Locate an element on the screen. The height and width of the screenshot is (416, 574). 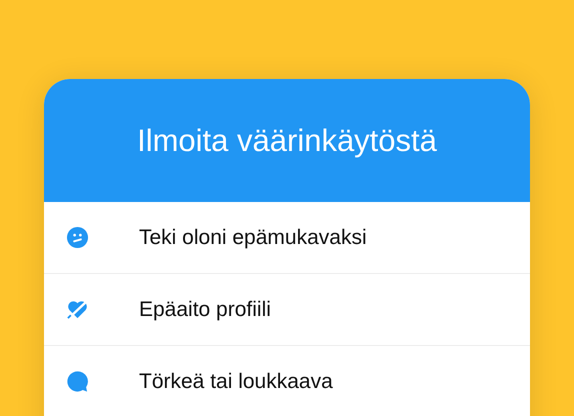
dialog-title: Ilmoita väärinkäytöstä is located at coordinates (287, 140).